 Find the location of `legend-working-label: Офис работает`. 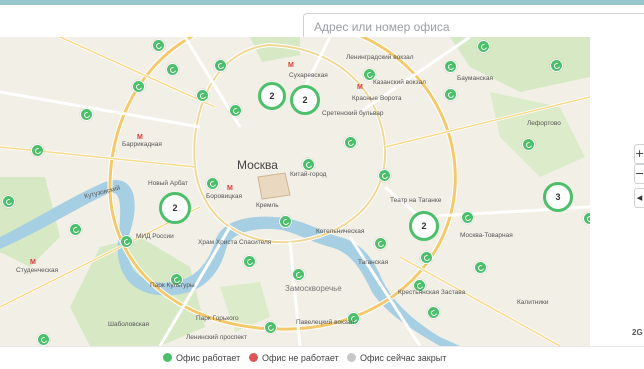

legend-working-label: Офис работает is located at coordinates (208, 358).